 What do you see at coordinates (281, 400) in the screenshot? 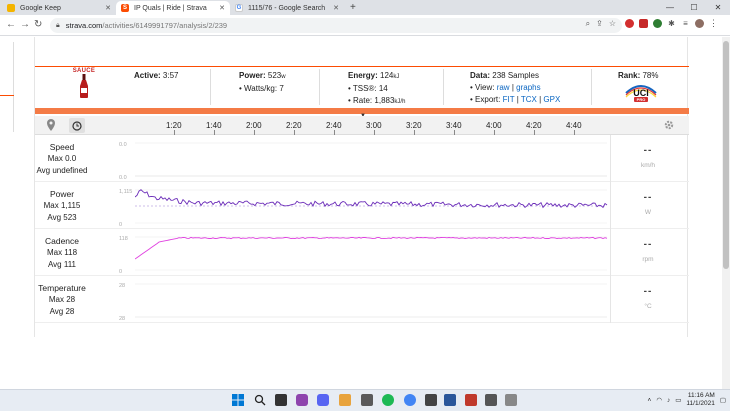
I see `task-view-icon` at bounding box center [281, 400].